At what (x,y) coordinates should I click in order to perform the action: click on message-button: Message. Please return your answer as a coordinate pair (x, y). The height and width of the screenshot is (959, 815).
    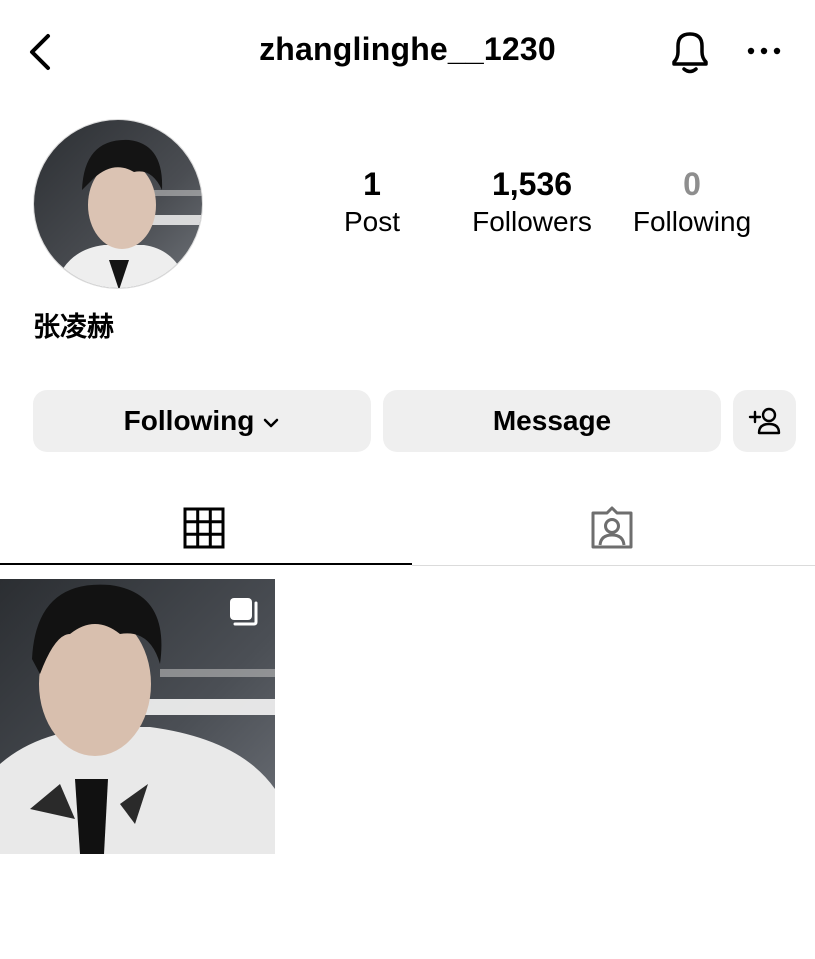
    Looking at the image, I should click on (552, 421).